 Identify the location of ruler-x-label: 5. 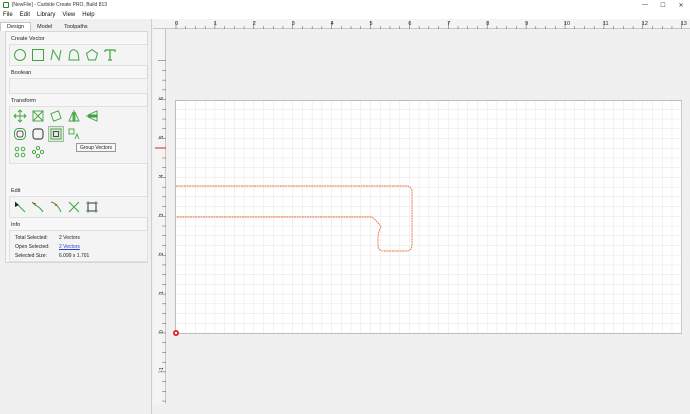
(371, 24).